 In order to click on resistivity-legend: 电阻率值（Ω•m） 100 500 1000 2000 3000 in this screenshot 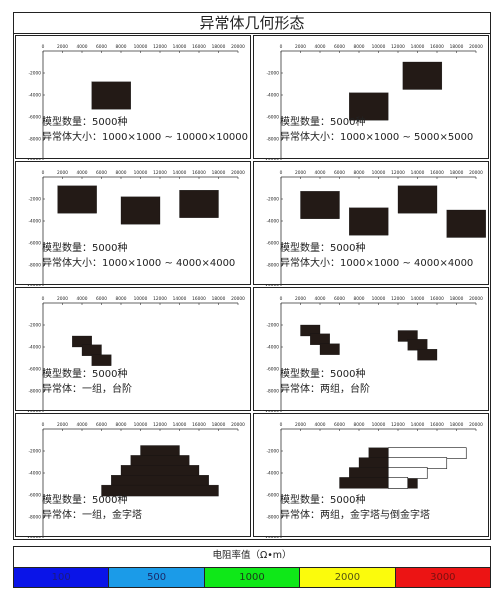, I will do `click(252, 567)`.